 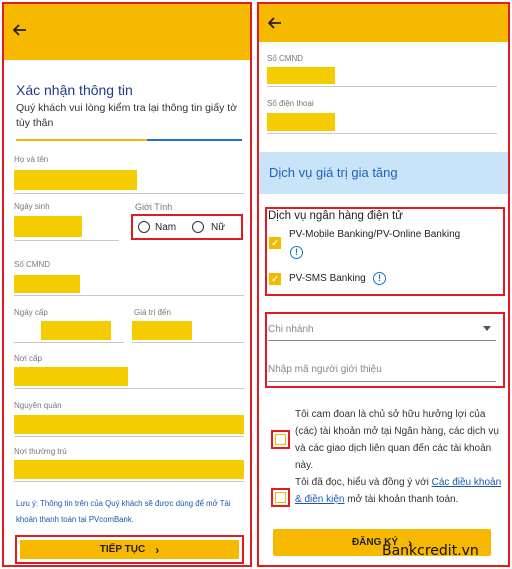 I want to click on residence-label: Nơi thường trú, so click(x=40, y=451).